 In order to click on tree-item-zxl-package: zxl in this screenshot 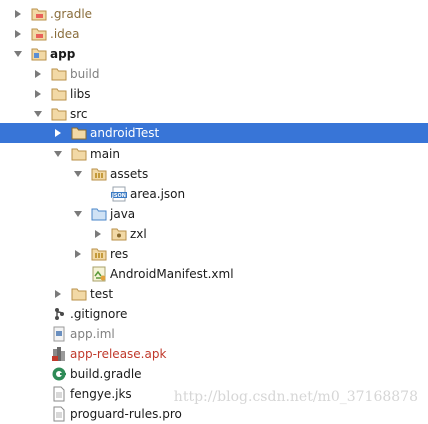, I will do `click(214, 234)`.